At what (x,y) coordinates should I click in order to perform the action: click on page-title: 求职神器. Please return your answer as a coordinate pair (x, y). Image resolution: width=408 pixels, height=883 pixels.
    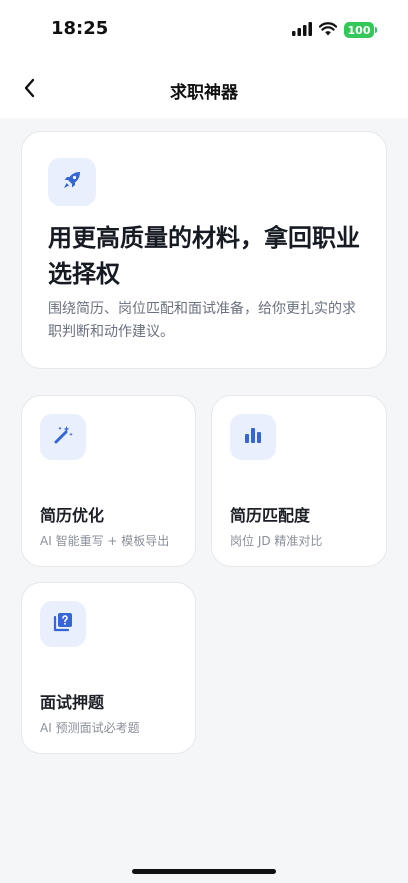
    Looking at the image, I should click on (204, 93).